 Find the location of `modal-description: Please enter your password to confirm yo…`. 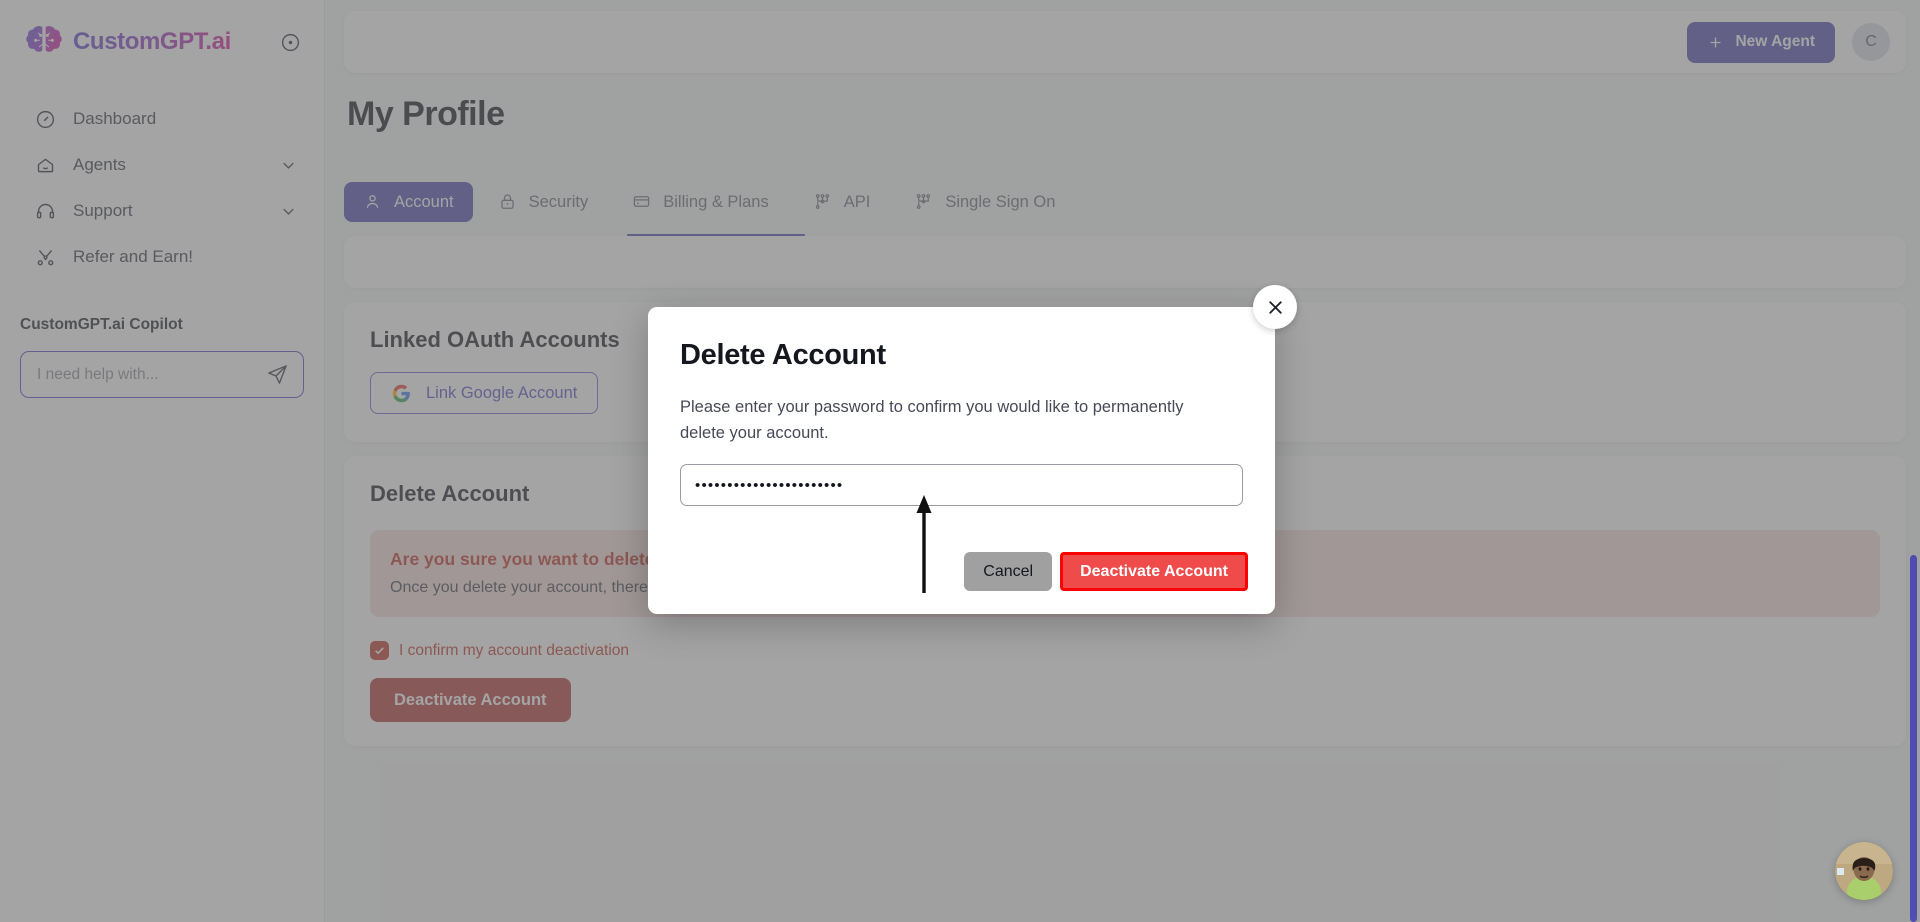

modal-description: Please enter your password to confirm yo… is located at coordinates (932, 420).